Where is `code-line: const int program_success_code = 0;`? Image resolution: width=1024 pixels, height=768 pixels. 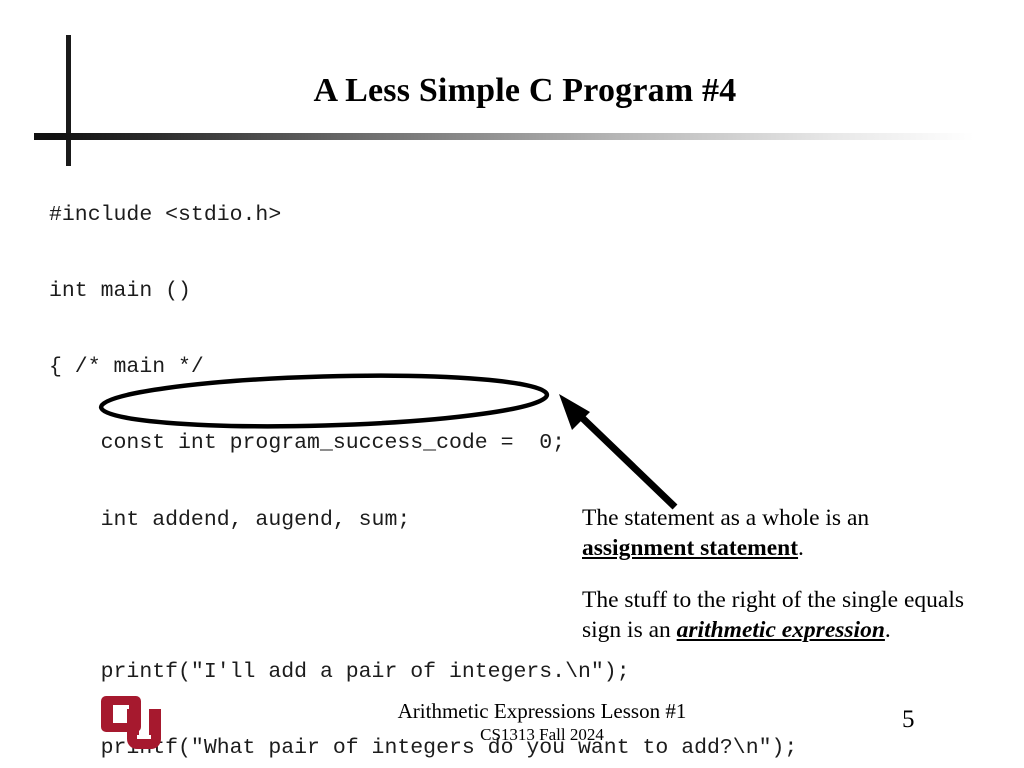 code-line: const int program_success_code = 0; is located at coordinates (307, 443).